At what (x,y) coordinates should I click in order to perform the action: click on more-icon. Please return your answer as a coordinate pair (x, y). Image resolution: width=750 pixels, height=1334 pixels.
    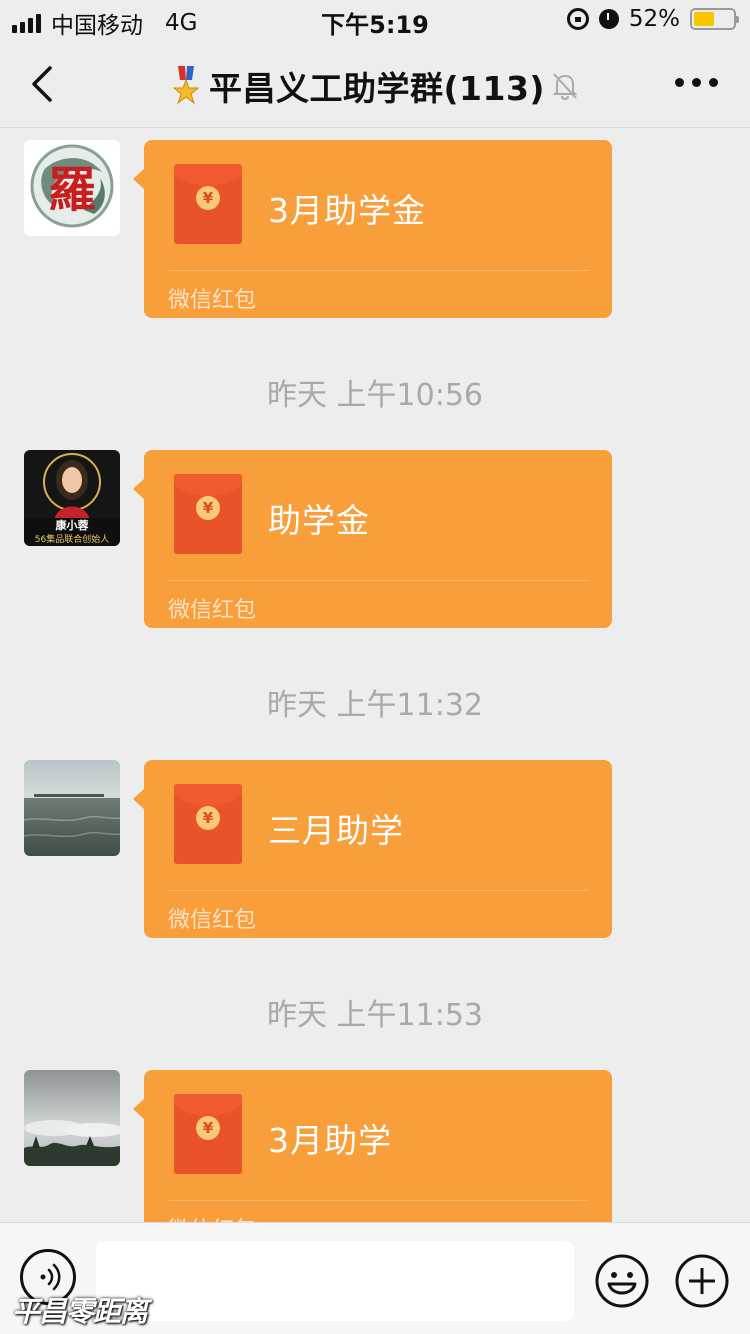
    Looking at the image, I should click on (679, 82).